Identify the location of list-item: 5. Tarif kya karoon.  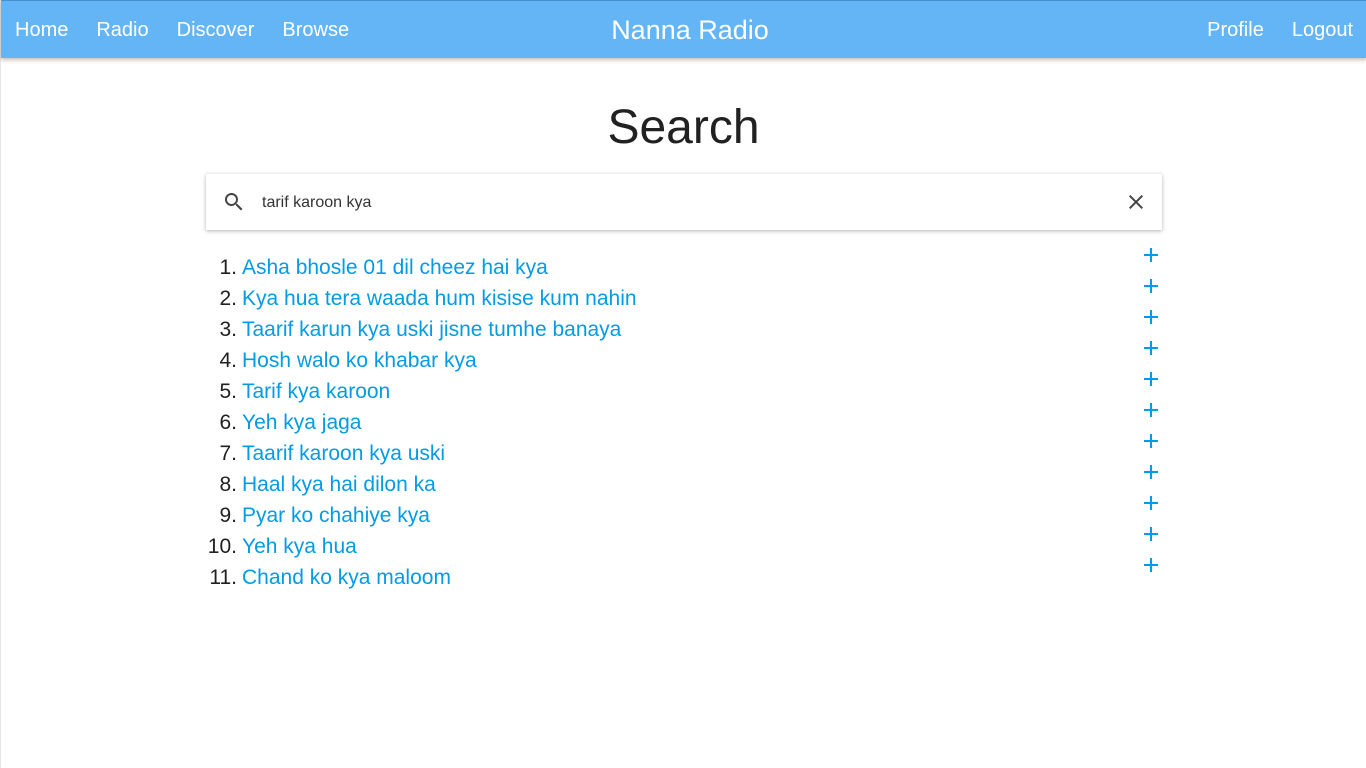
(684, 389).